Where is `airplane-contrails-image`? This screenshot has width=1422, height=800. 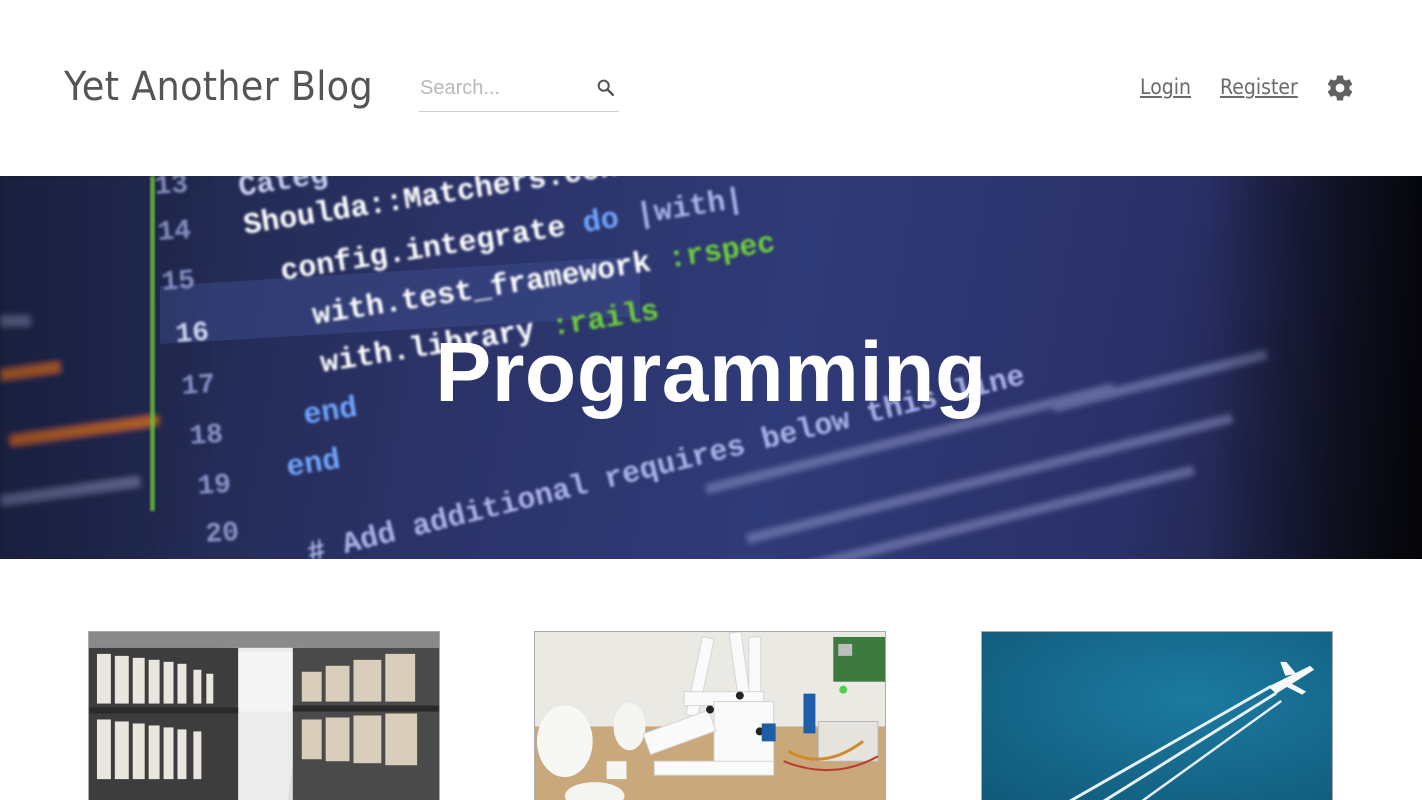 airplane-contrails-image is located at coordinates (1157, 716).